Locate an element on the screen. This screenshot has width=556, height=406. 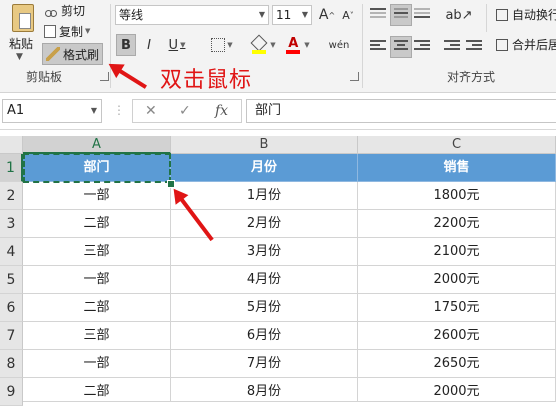
italic-button: I is located at coordinates (149, 45).